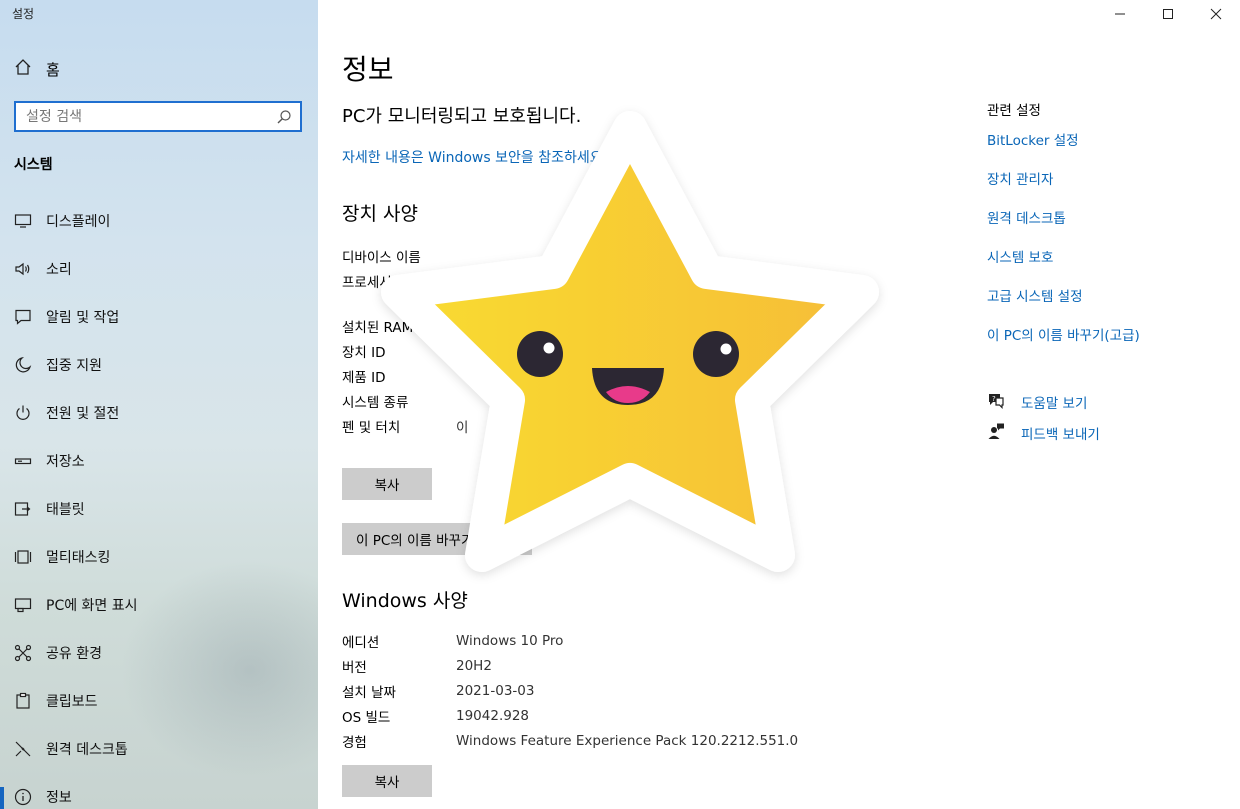  I want to click on message-icon, so click(23, 317).